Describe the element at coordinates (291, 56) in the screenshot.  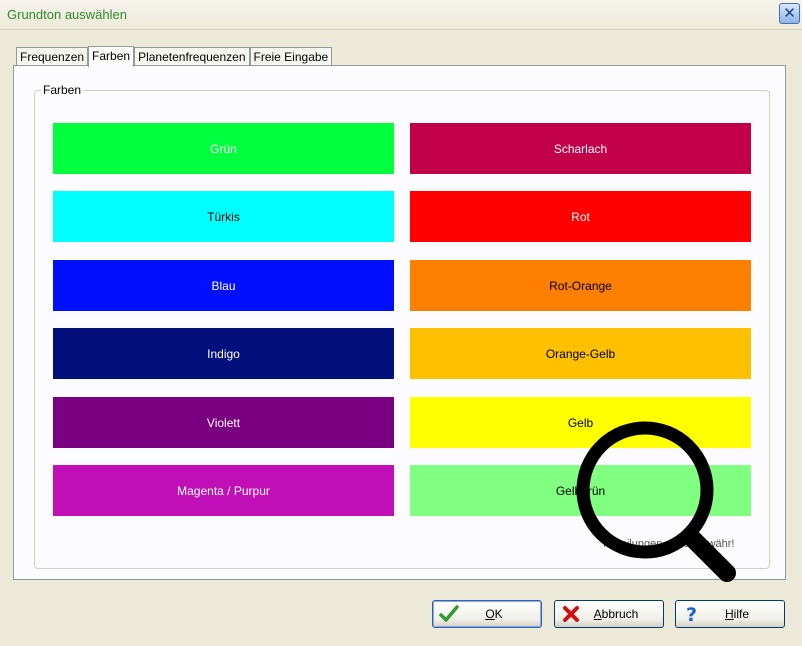
I see `tab-freie-eingabe: Freie Eingabe` at that location.